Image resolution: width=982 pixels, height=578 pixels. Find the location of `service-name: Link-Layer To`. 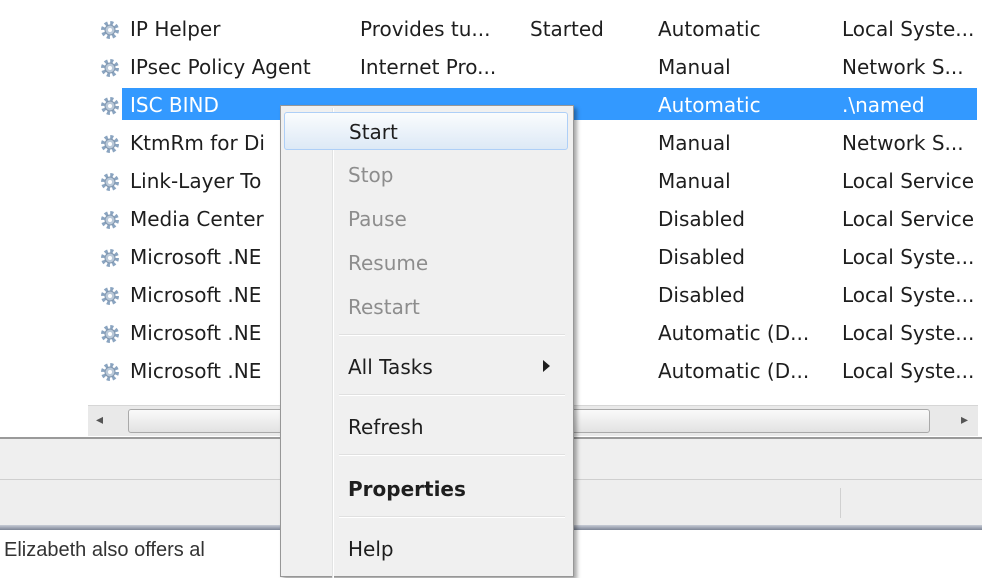

service-name: Link-Layer To is located at coordinates (196, 181).